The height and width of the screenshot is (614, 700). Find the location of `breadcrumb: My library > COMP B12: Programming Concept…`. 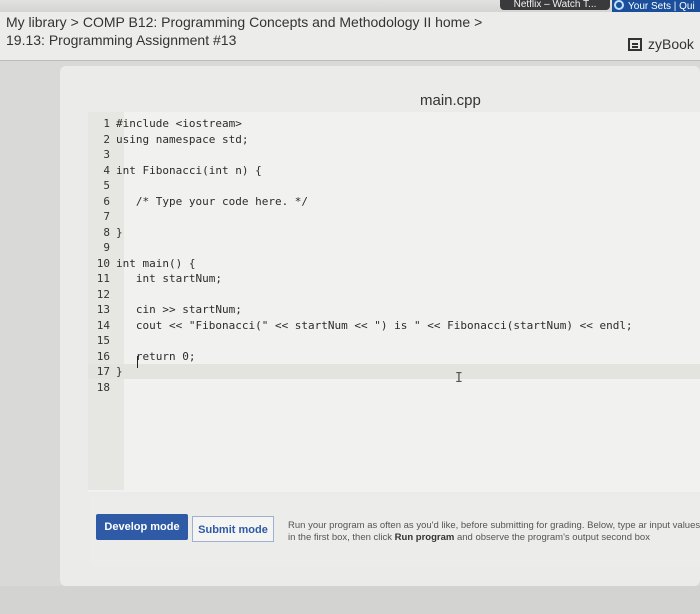

breadcrumb: My library > COMP B12: Programming Concept… is located at coordinates (246, 22).